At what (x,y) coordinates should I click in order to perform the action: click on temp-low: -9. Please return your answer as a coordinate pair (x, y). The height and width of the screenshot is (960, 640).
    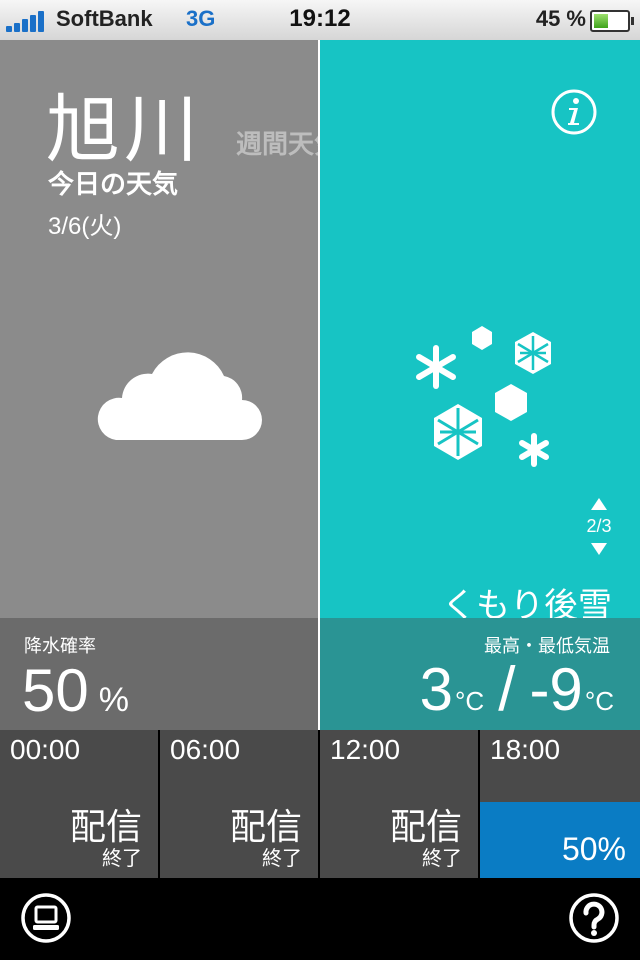
    Looking at the image, I should click on (556, 689).